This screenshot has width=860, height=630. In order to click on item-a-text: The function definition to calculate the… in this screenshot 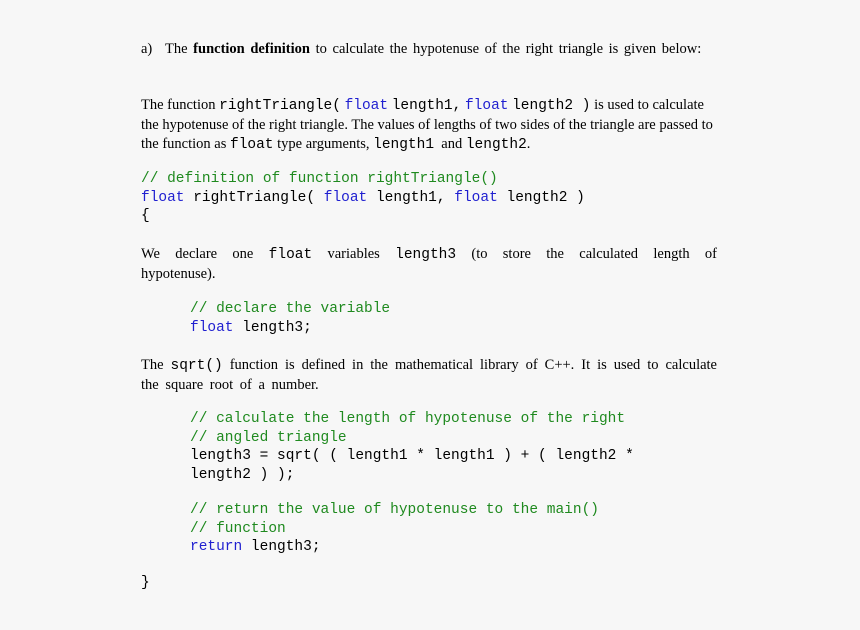, I will do `click(433, 49)`.